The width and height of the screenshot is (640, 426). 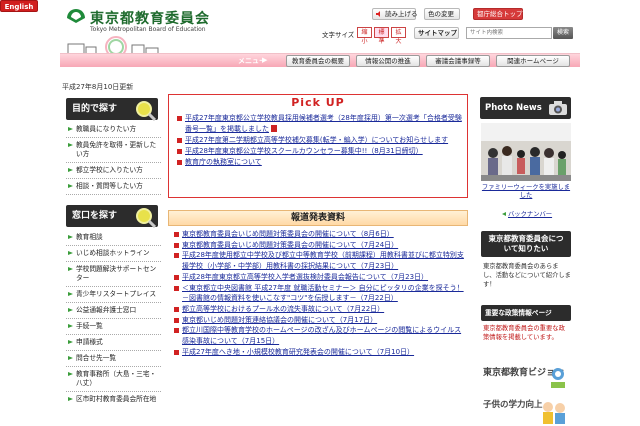 I want to click on list-item: いじめ相談ホットライン, so click(x=113, y=255).